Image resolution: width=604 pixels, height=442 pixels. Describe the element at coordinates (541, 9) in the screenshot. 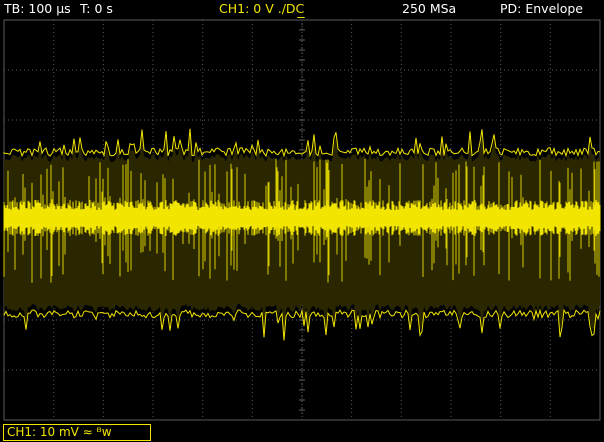

I see `acquire-mode-readout: PD: Envelope` at that location.